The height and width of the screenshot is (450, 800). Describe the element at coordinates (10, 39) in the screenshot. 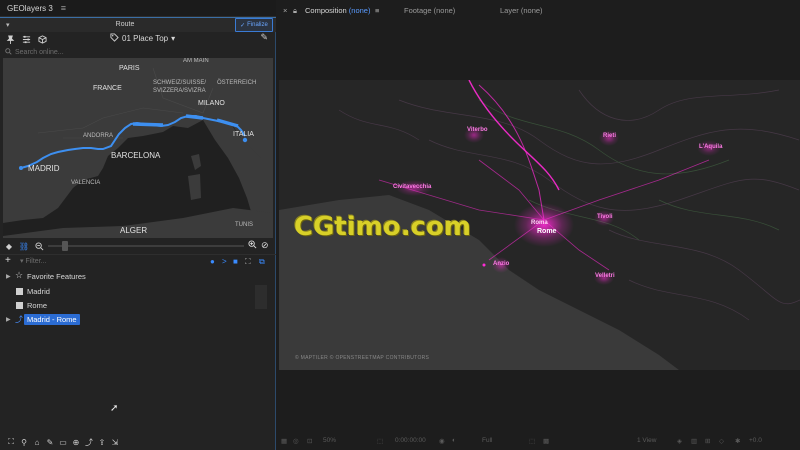

I see `pin-icon` at that location.